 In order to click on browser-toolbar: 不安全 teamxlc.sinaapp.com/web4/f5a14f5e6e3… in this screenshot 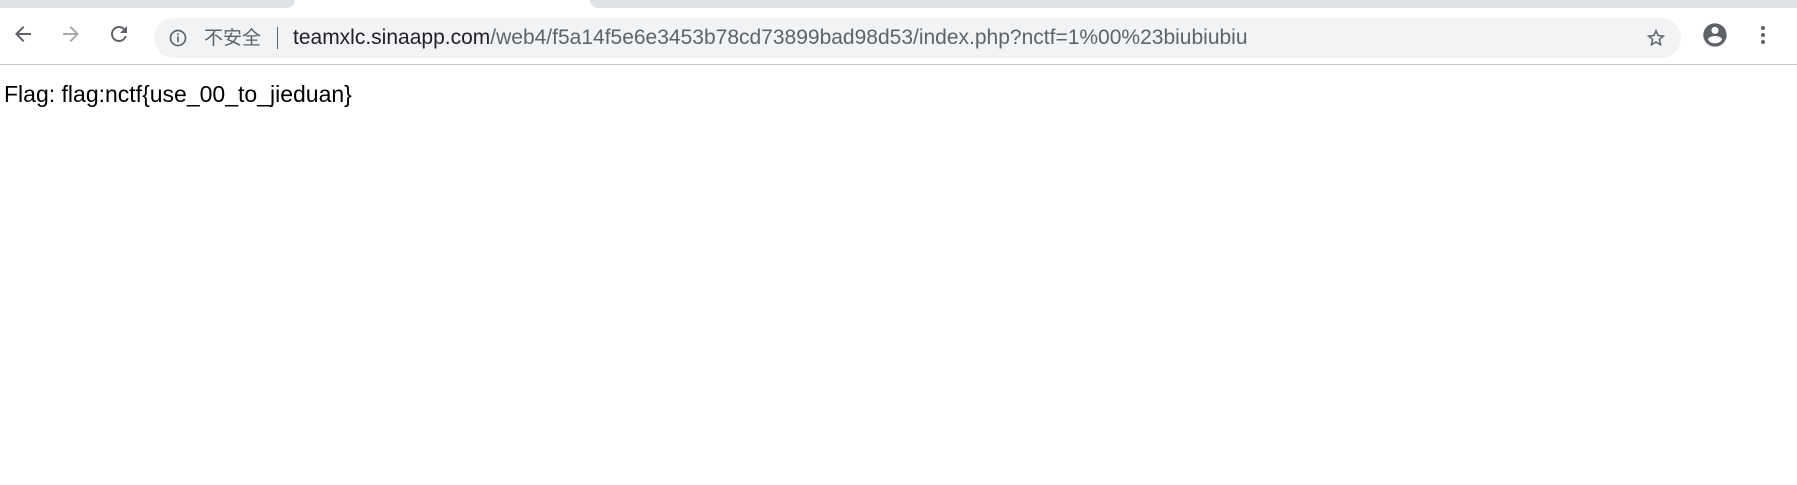, I will do `click(898, 36)`.